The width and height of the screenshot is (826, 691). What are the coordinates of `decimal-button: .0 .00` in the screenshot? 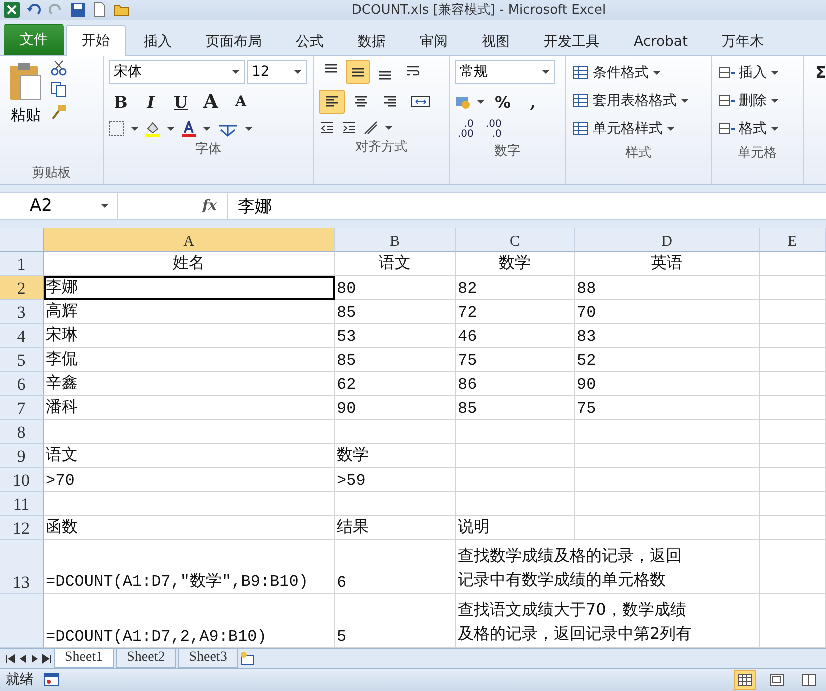 It's located at (466, 130).